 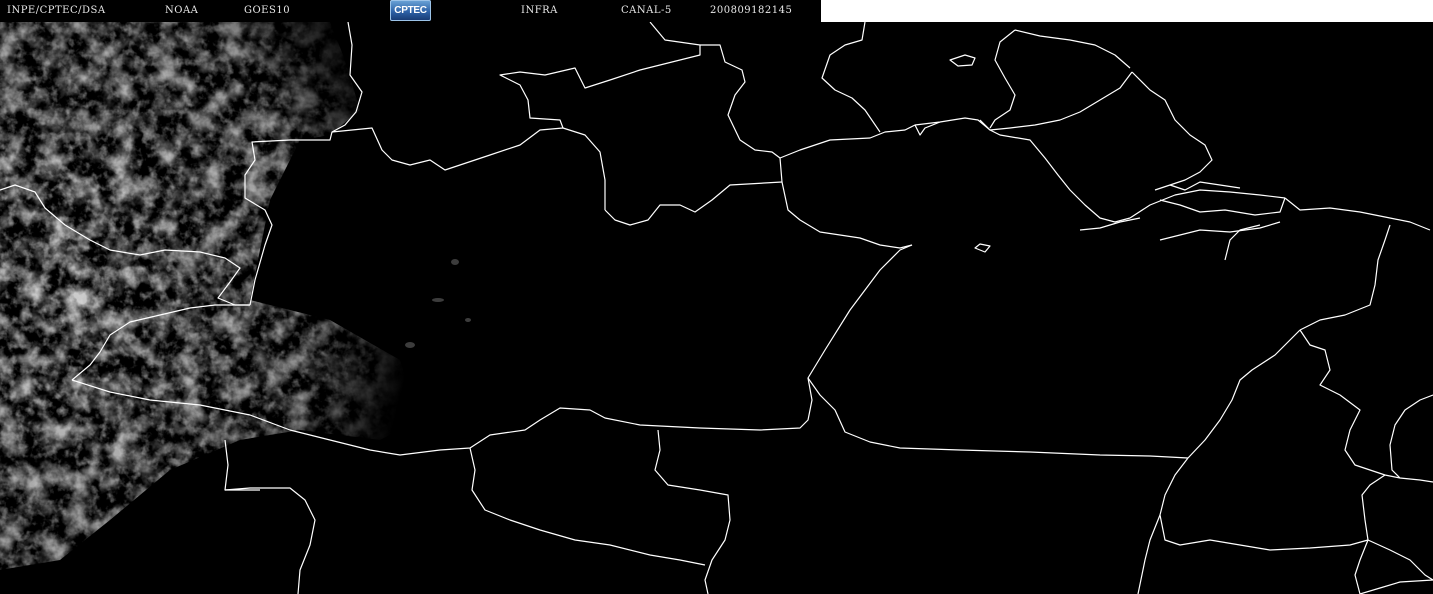 What do you see at coordinates (646, 10) in the screenshot?
I see `channel-label: CANAL-5` at bounding box center [646, 10].